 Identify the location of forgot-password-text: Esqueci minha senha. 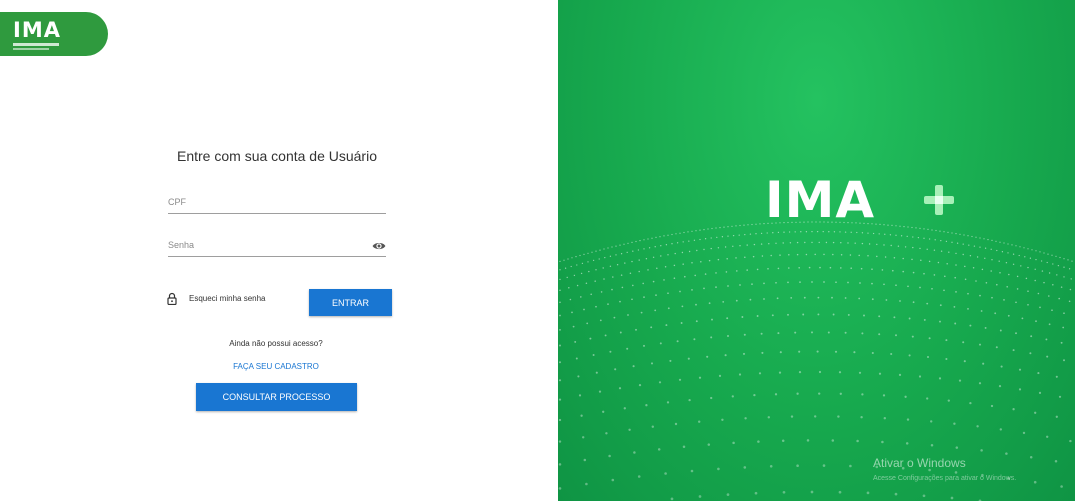
(227, 298).